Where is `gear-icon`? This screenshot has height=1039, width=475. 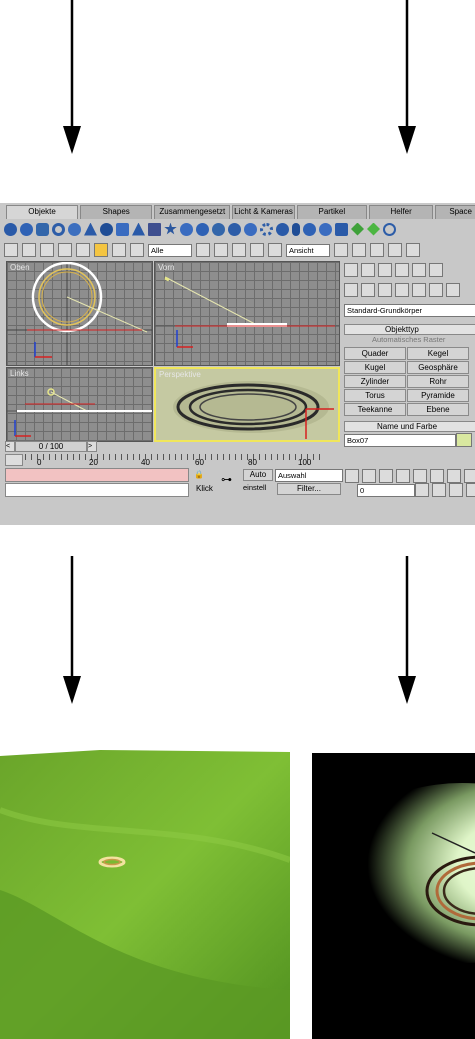 gear-icon is located at coordinates (266, 229).